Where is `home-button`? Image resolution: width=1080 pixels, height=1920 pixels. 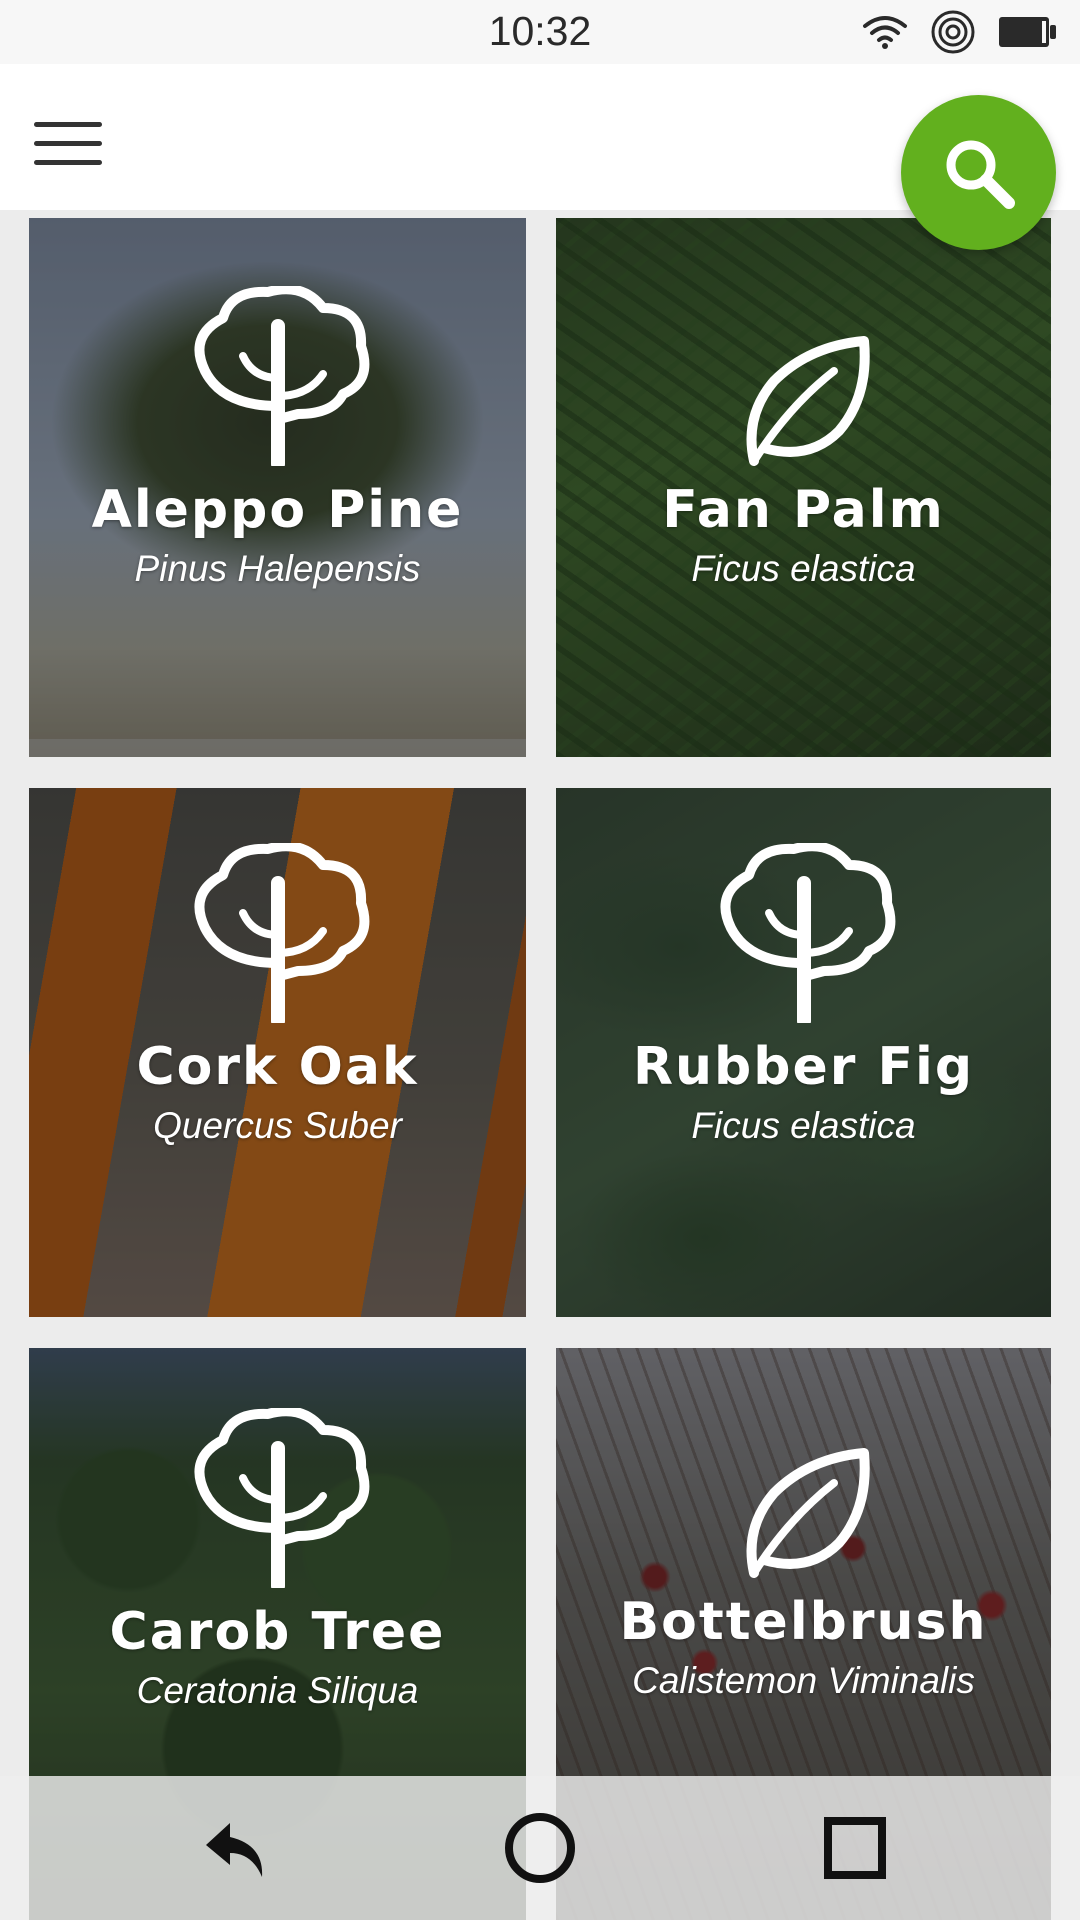
home-button is located at coordinates (540, 1848).